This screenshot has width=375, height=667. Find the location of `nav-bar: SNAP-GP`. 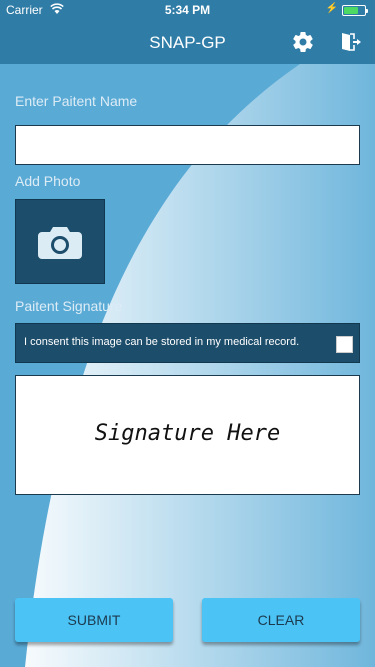

nav-bar: SNAP-GP is located at coordinates (187, 42).